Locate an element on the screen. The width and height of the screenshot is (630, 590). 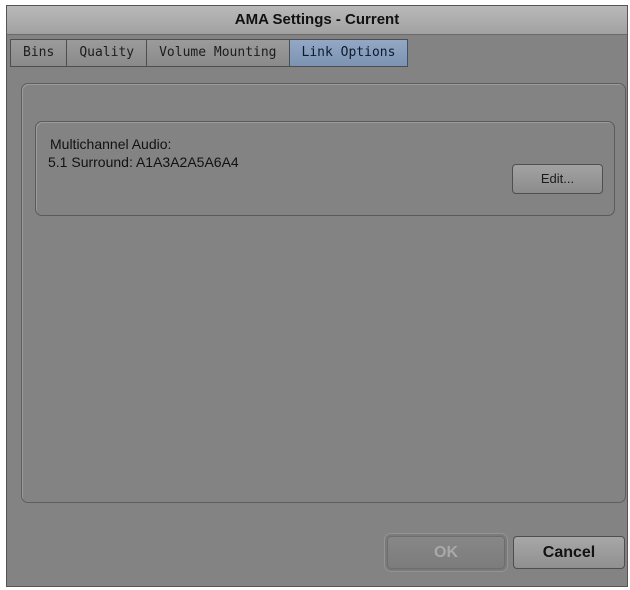
multichannel-audio-value: 5.1 Surround: A1A3A2A5A6A4 is located at coordinates (143, 162).